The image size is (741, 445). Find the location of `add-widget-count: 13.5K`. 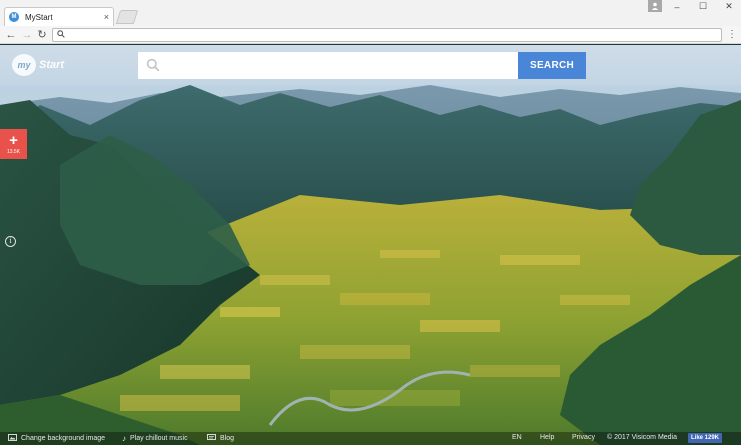

add-widget-count: 13.5K is located at coordinates (13, 151).